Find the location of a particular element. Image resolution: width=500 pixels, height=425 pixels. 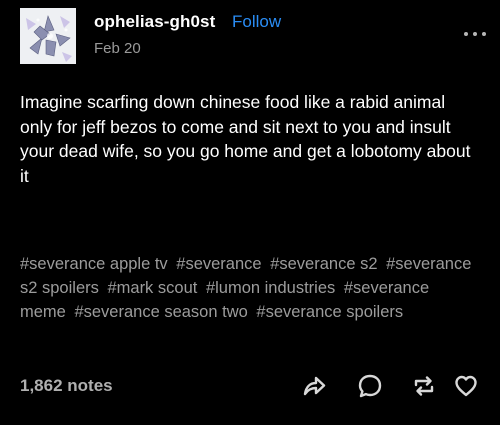

post-date: Feb 20 is located at coordinates (117, 48).